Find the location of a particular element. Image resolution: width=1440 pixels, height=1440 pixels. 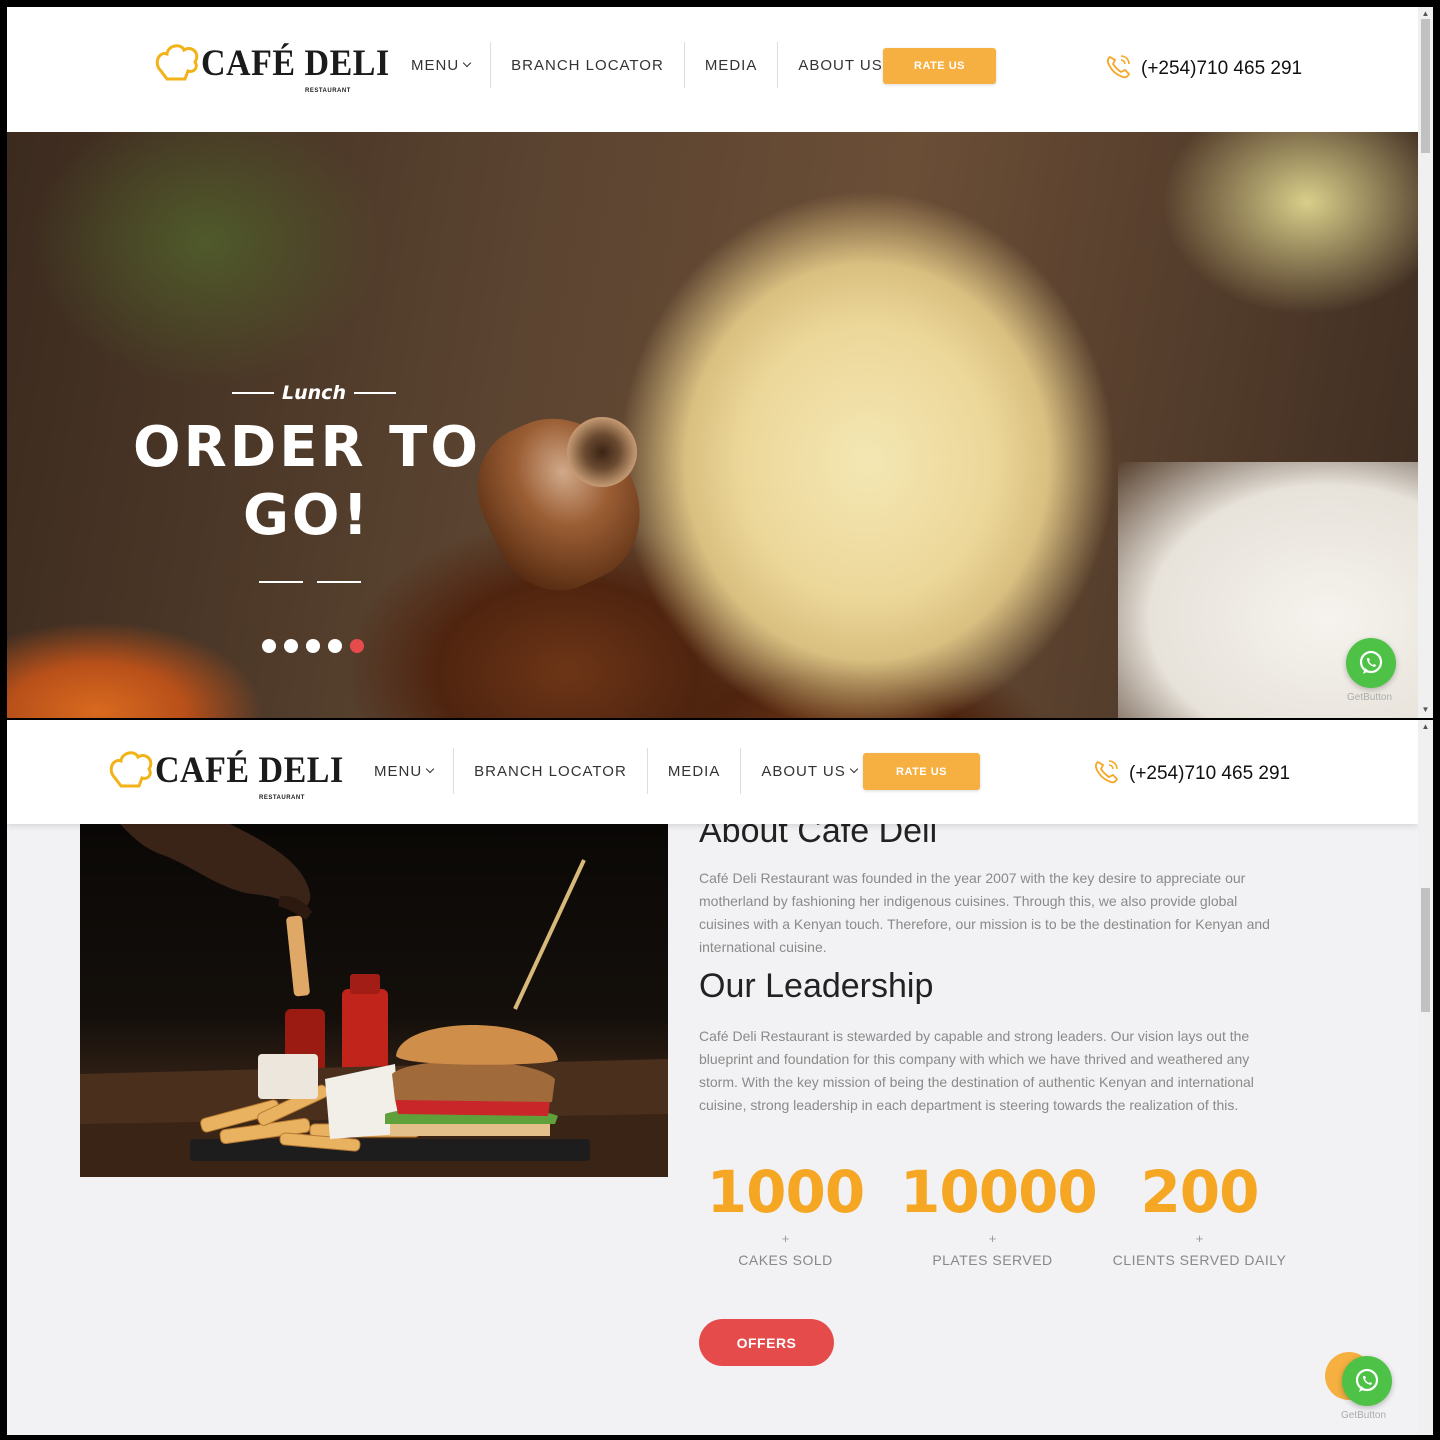

offers-button: OFFERS is located at coordinates (766, 1342).